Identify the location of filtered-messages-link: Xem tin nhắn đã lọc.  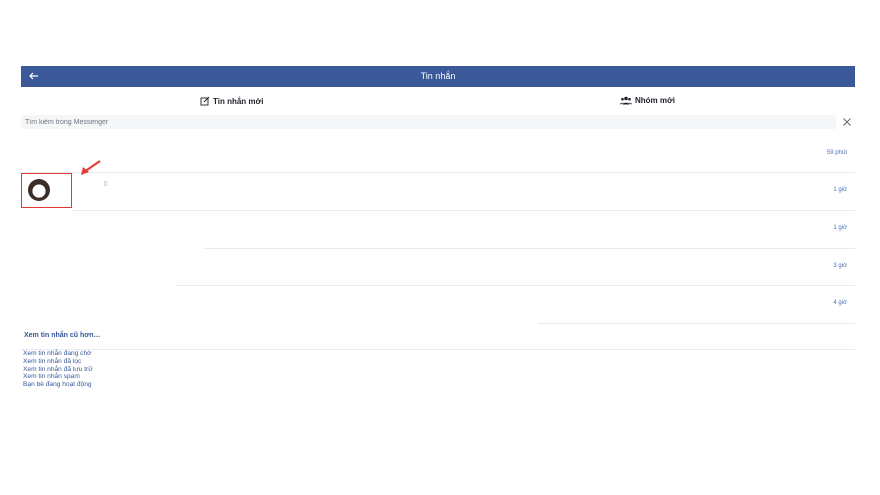
(58, 362).